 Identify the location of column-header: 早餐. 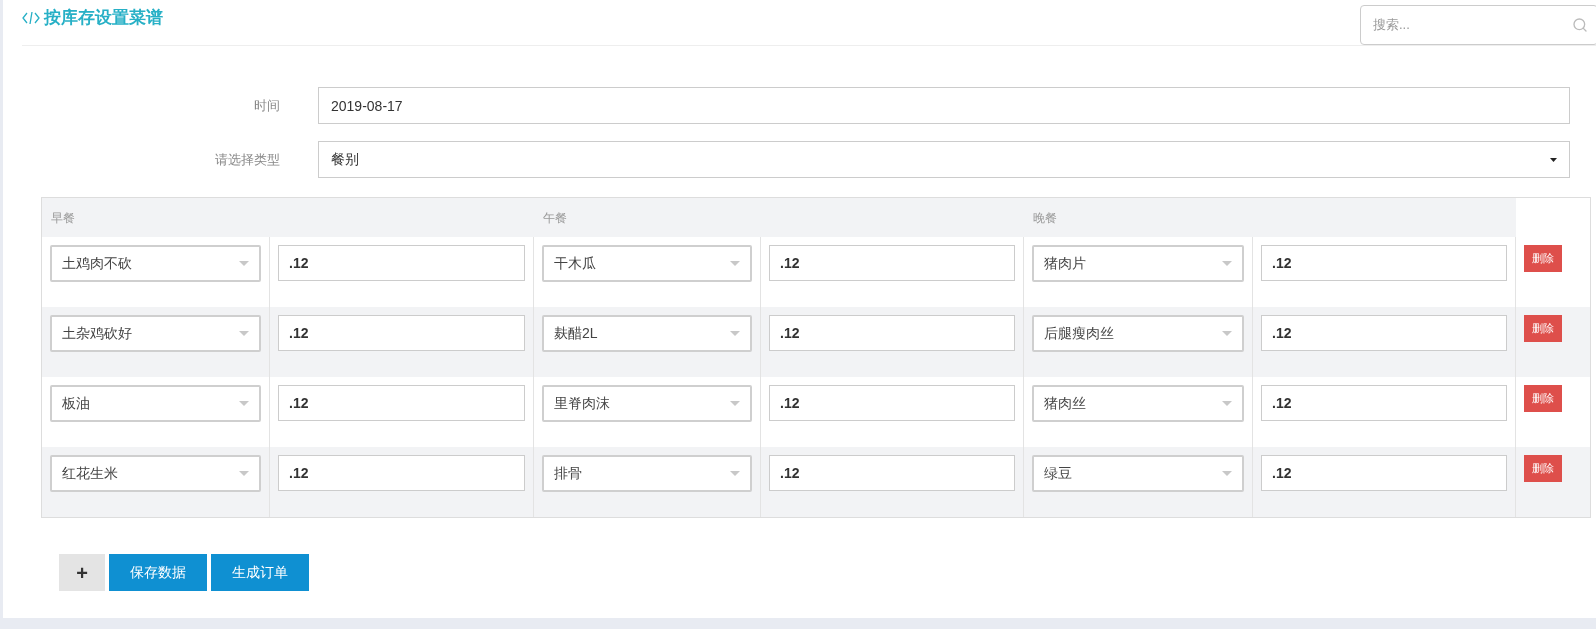
(288, 217).